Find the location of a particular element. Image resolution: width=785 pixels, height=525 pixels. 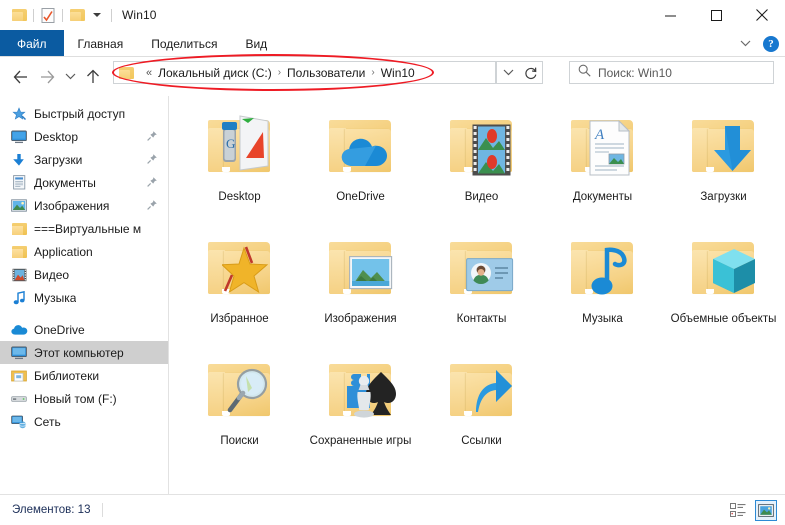

sidebar-item-label: Загрузки is located at coordinates (58, 159).